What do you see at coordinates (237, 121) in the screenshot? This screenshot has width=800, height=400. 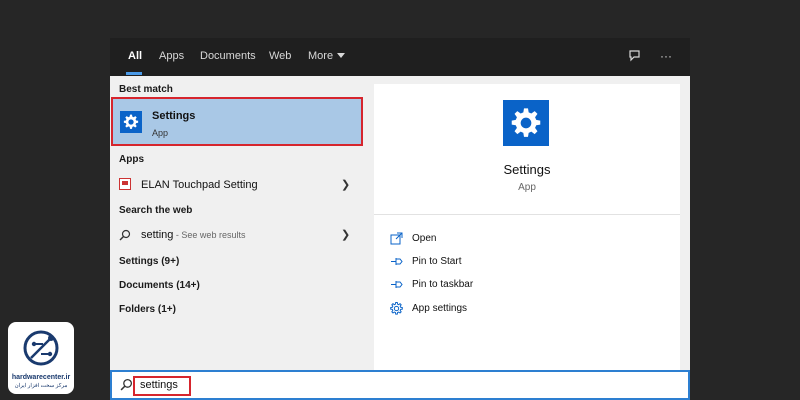 I see `best-match-result: Settings App` at bounding box center [237, 121].